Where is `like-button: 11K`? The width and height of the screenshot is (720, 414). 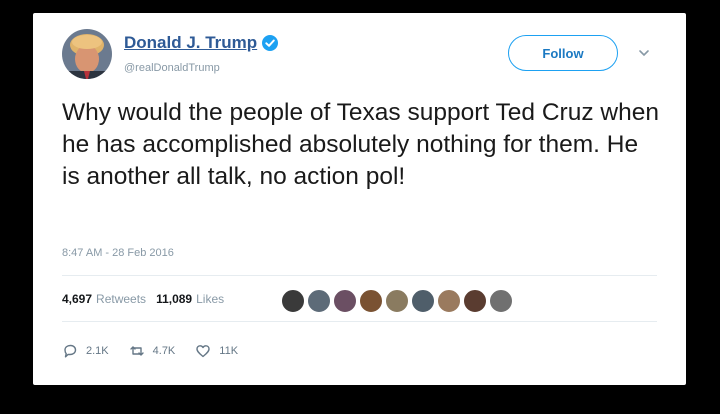
like-button: 11K is located at coordinates (216, 351).